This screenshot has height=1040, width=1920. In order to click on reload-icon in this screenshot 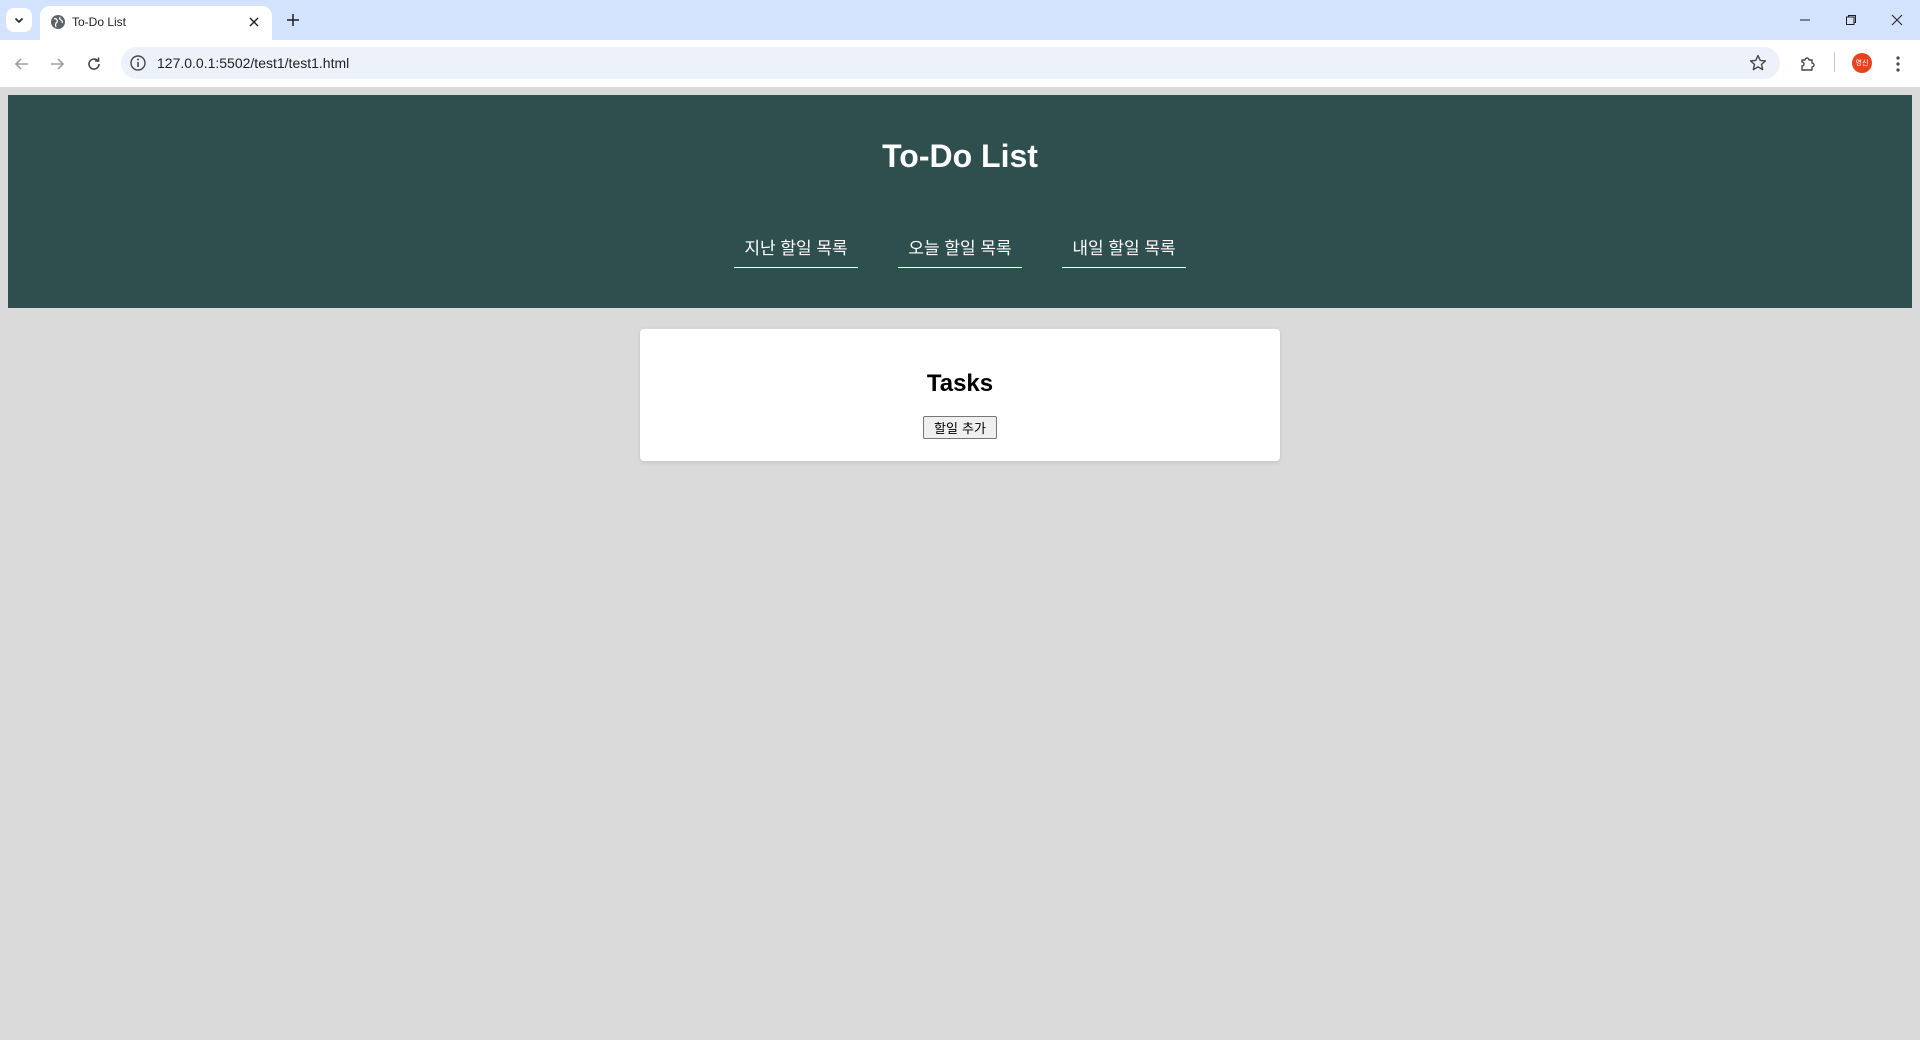, I will do `click(94, 64)`.